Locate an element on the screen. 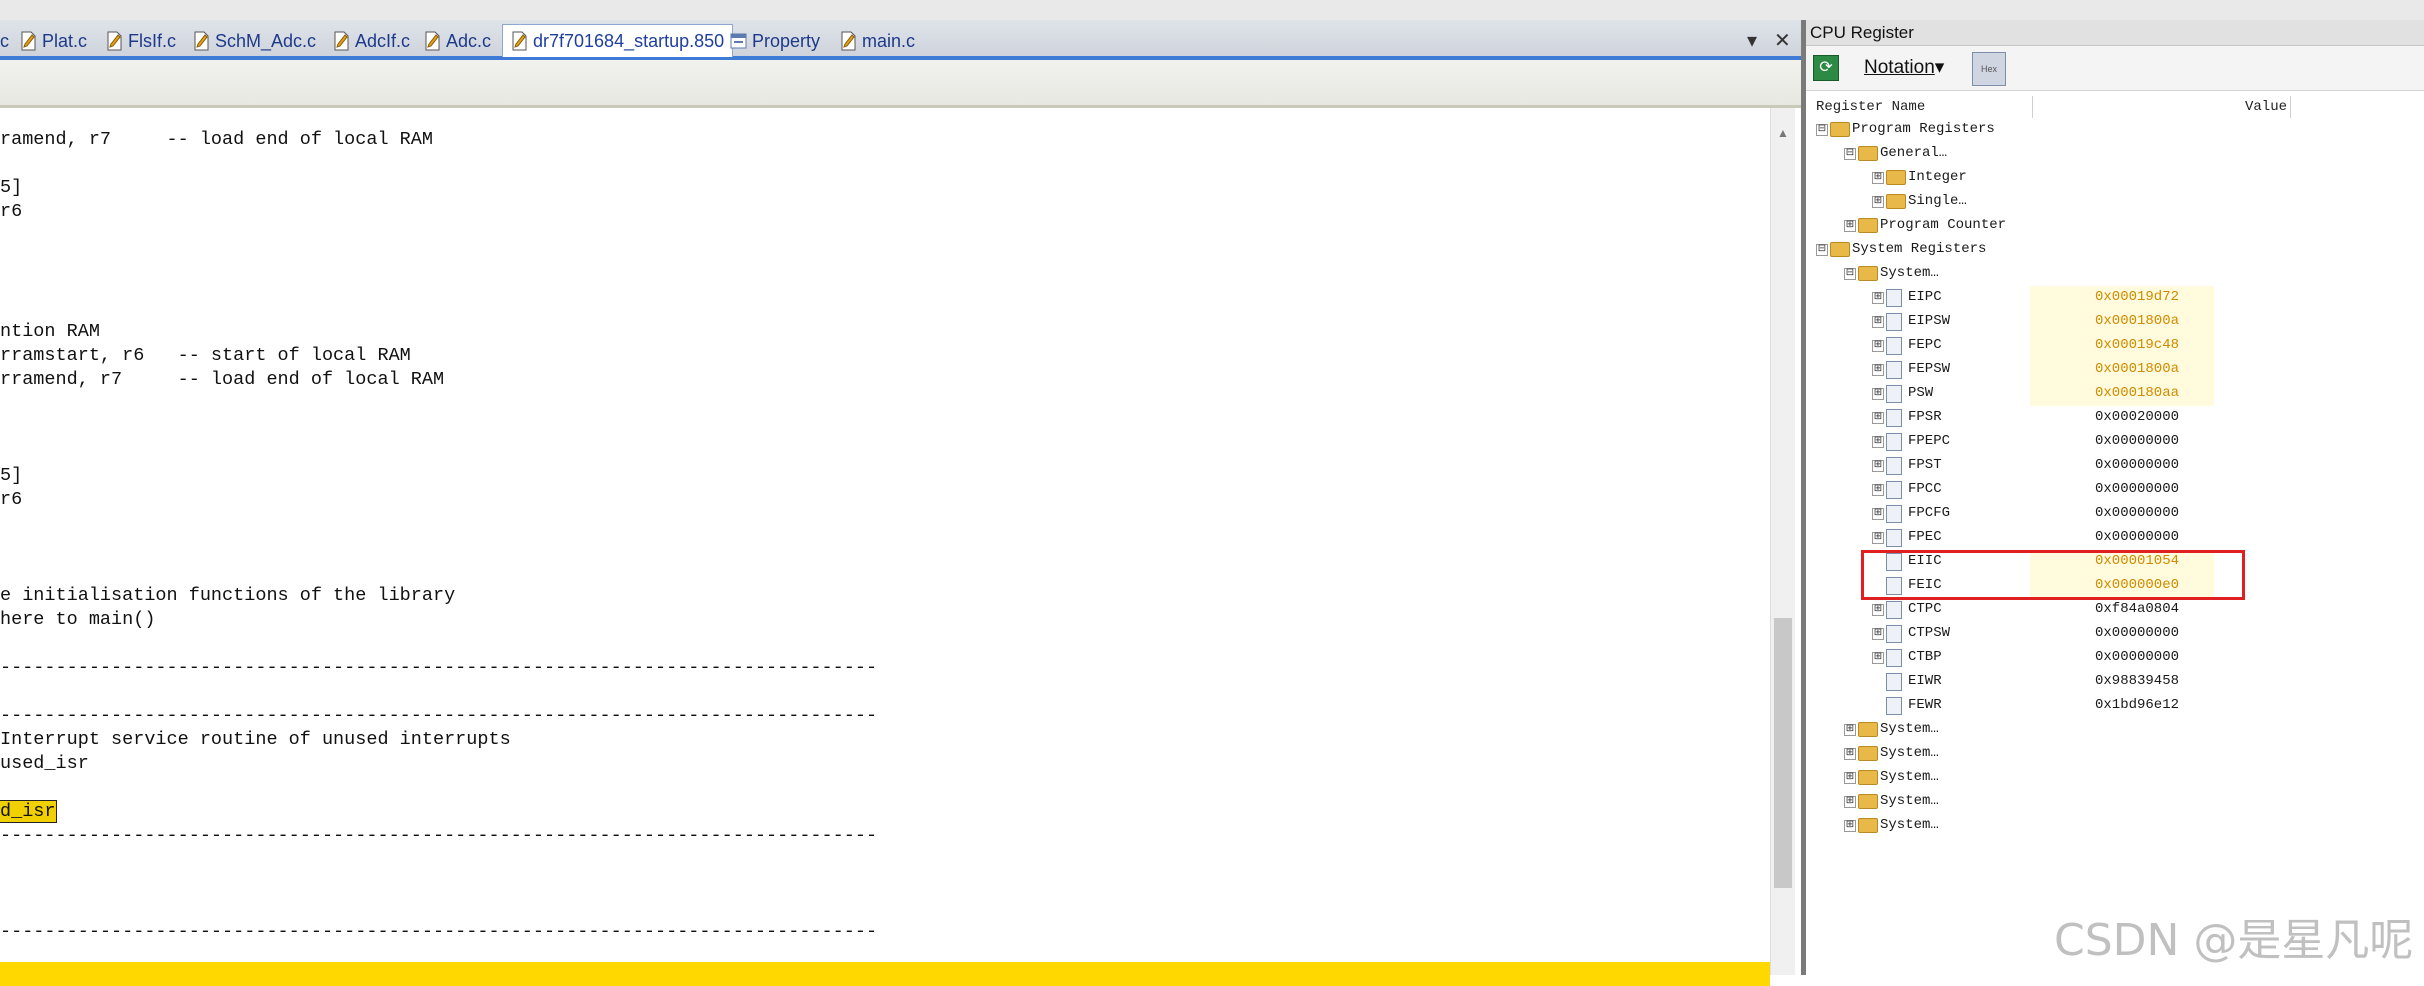 This screenshot has width=2424, height=986. scrollbar-thumb is located at coordinates (1783, 753).